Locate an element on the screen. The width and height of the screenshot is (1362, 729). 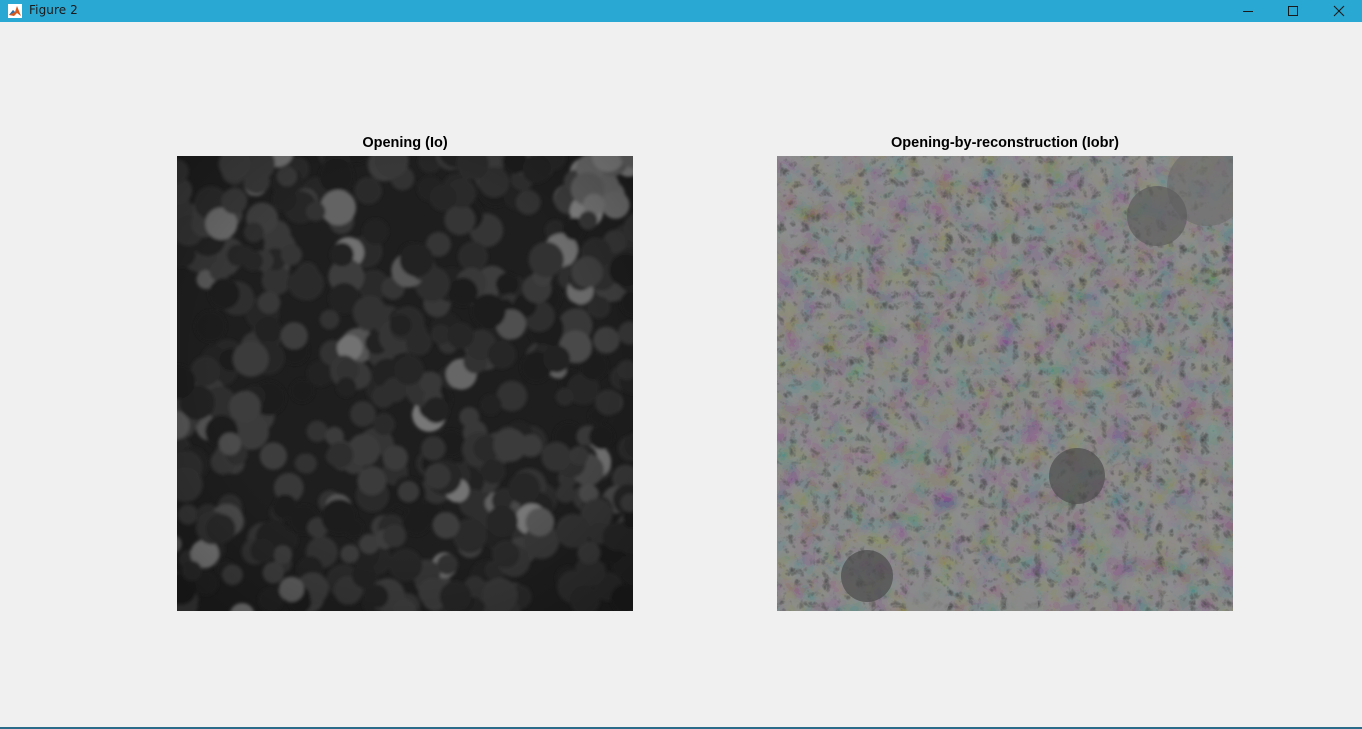
window-titlebar: Figure 2 is located at coordinates (681, 11).